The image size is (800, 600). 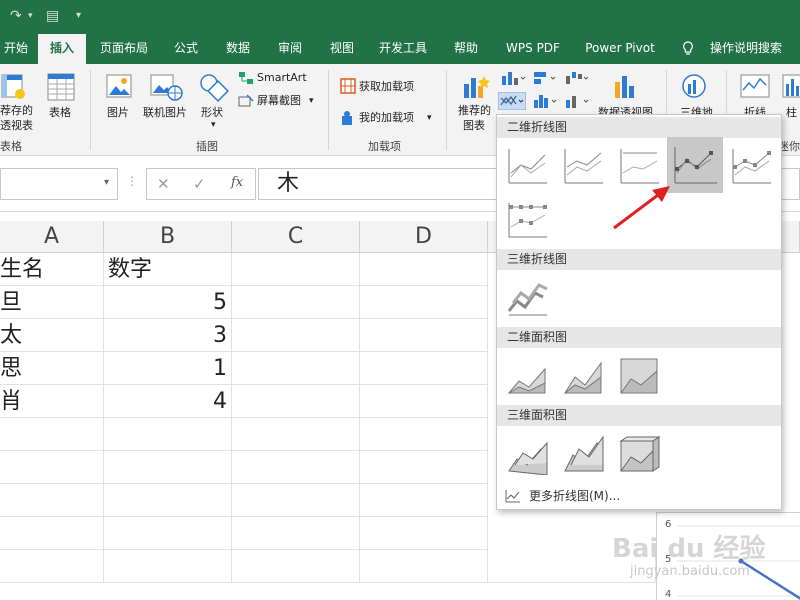 What do you see at coordinates (348, 118) in the screenshot?
I see `my-addins-icon` at bounding box center [348, 118].